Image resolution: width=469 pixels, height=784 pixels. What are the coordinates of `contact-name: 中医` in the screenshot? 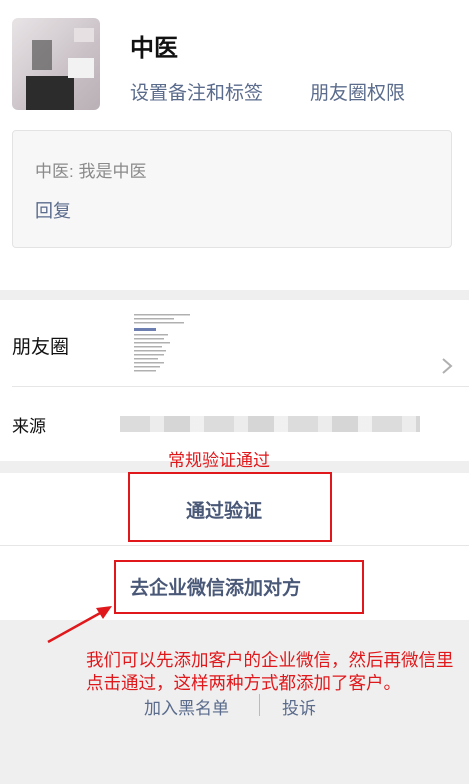 It's located at (154, 48).